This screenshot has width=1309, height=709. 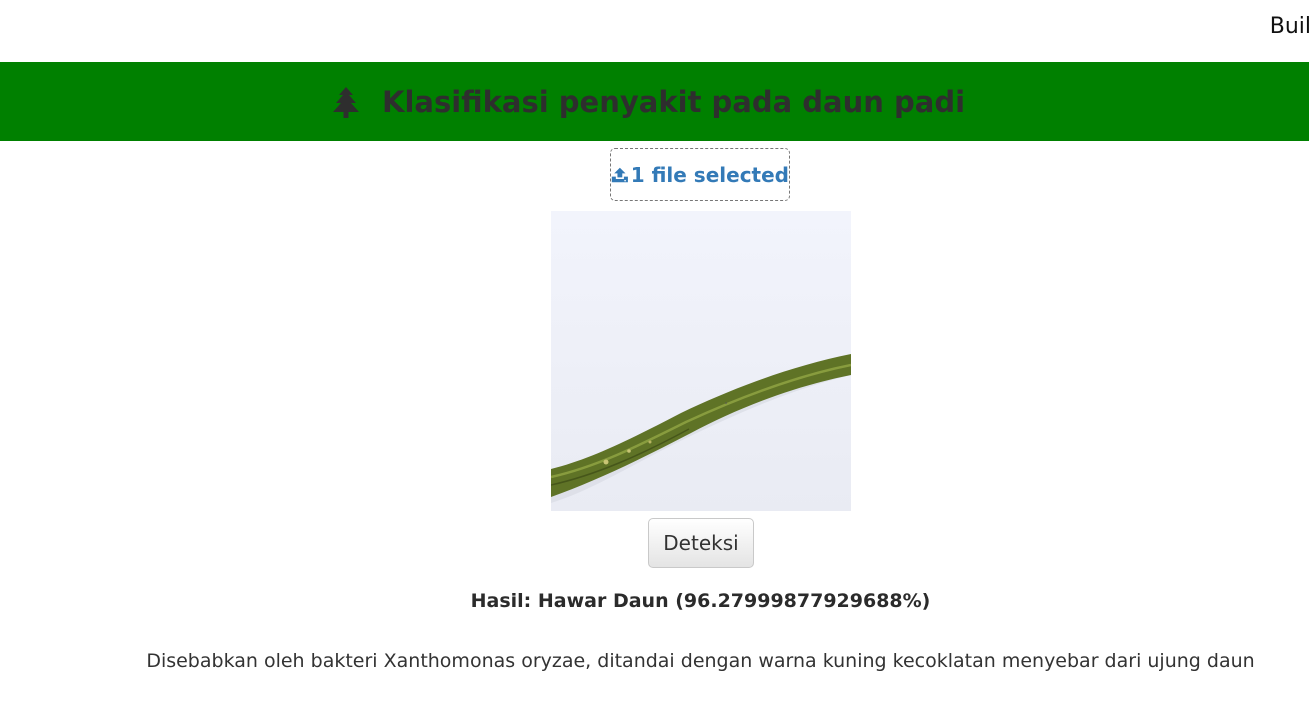 What do you see at coordinates (673, 101) in the screenshot?
I see `page-title: Klasifikasi penyakit pada daun padi` at bounding box center [673, 101].